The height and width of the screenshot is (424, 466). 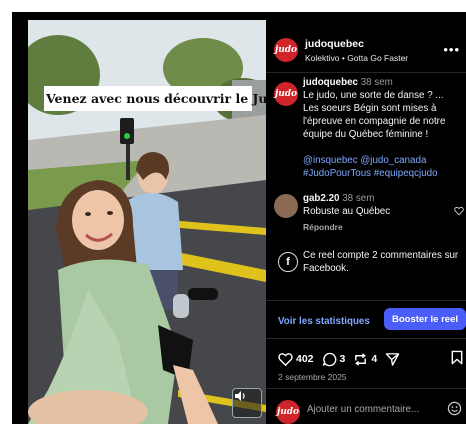 I want to click on heart-icon, so click(x=285, y=359).